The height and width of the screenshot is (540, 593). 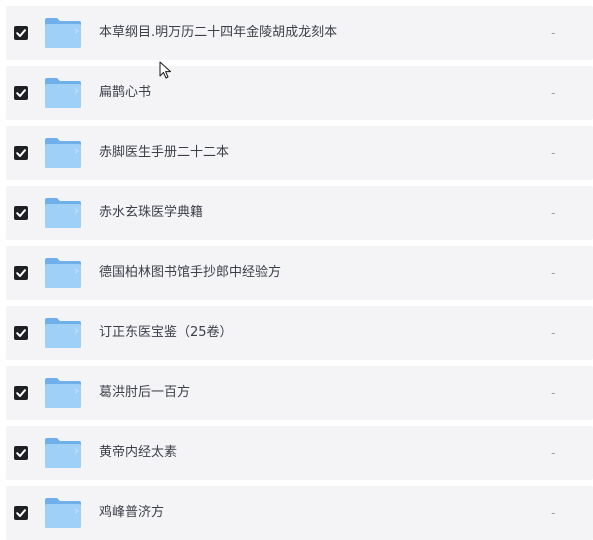 I want to click on file-row: 订正东医宝鉴（25卷） -, so click(x=299, y=333).